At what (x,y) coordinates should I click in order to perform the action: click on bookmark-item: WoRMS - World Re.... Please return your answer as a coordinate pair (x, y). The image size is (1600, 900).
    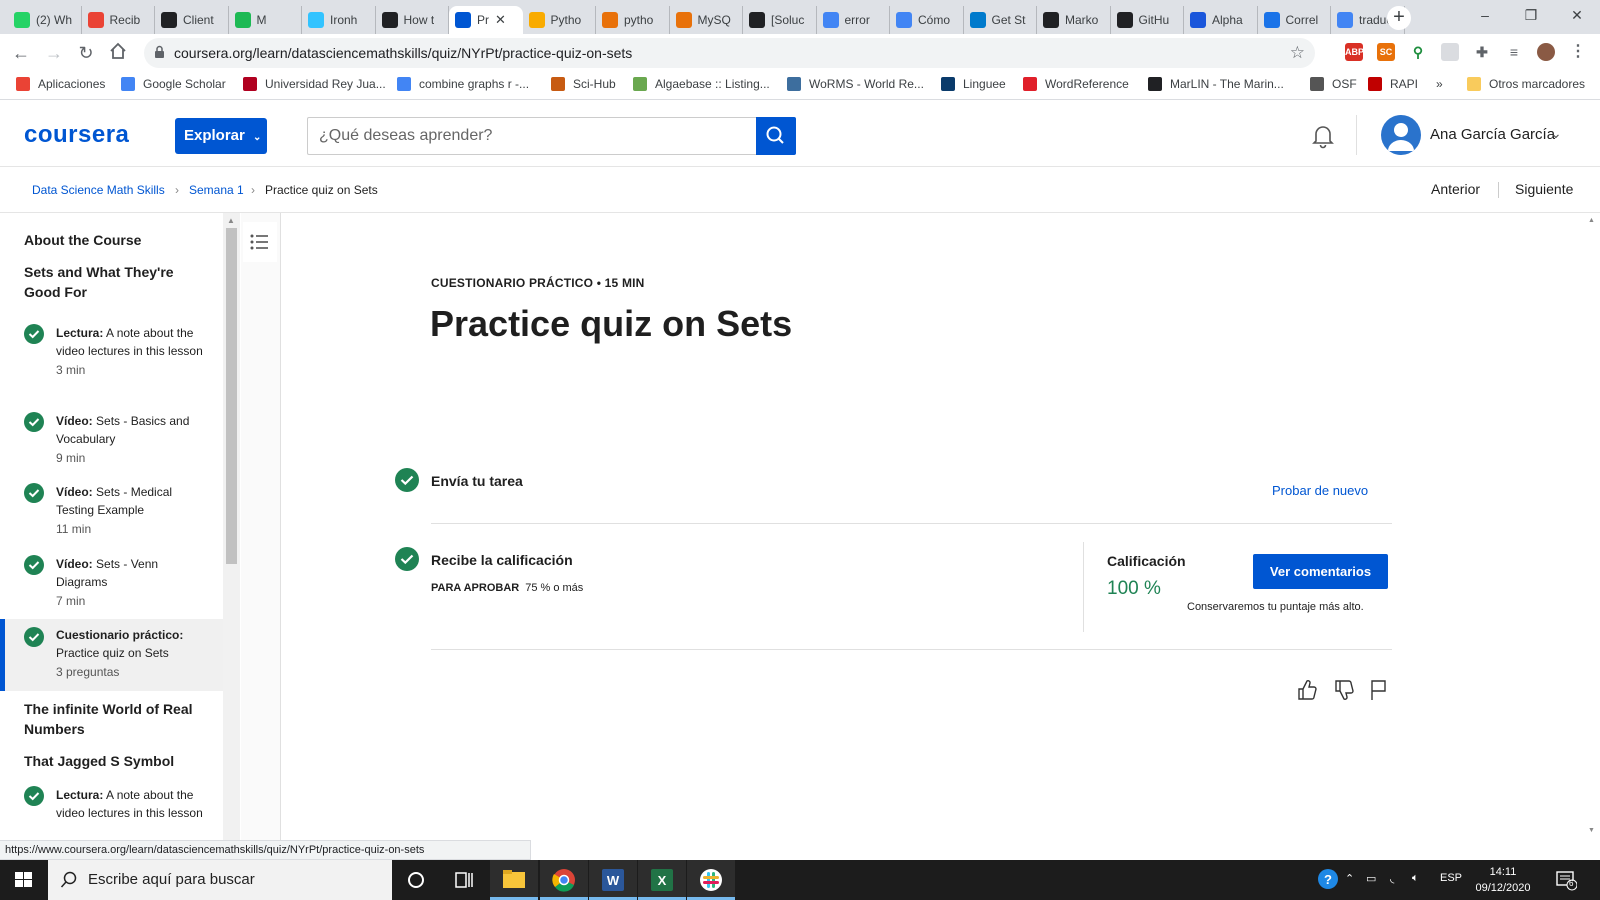
    Looking at the image, I should click on (855, 84).